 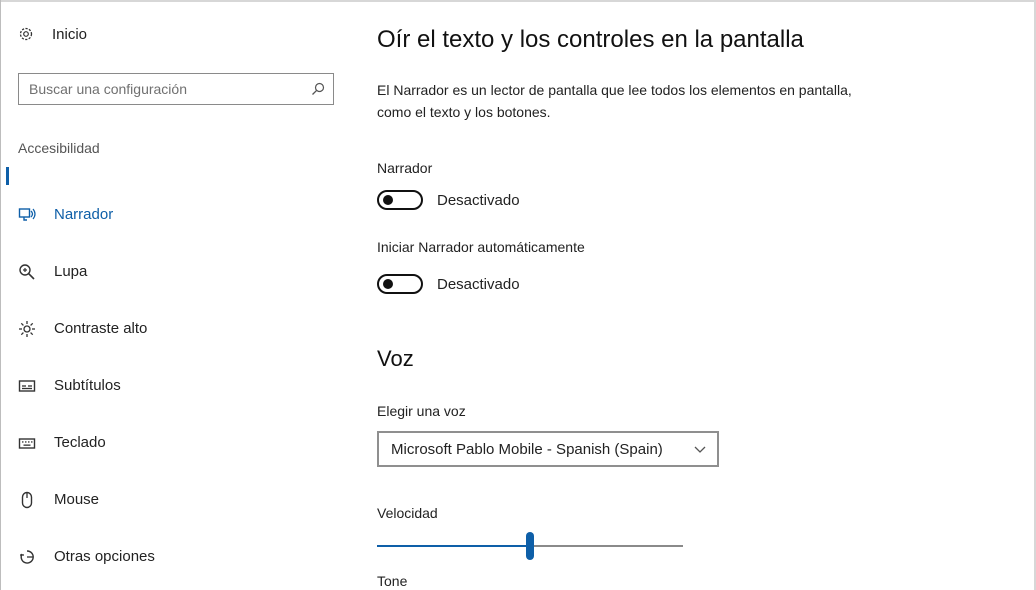 What do you see at coordinates (27, 272) in the screenshot?
I see `magnifier-icon` at bounding box center [27, 272].